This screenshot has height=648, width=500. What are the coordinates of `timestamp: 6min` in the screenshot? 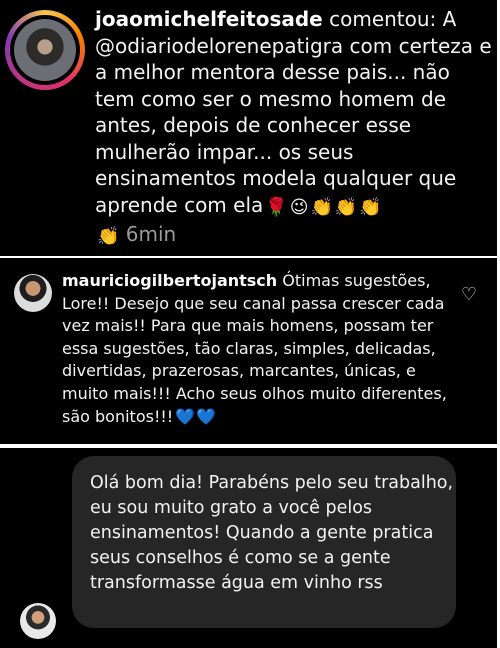 It's located at (151, 234).